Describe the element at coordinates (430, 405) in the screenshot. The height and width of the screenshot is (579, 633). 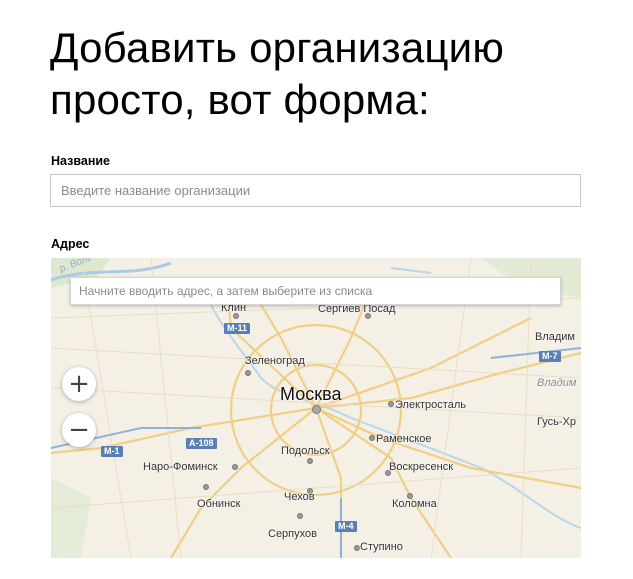
I see `city-elektrostal: Электросталь` at that location.